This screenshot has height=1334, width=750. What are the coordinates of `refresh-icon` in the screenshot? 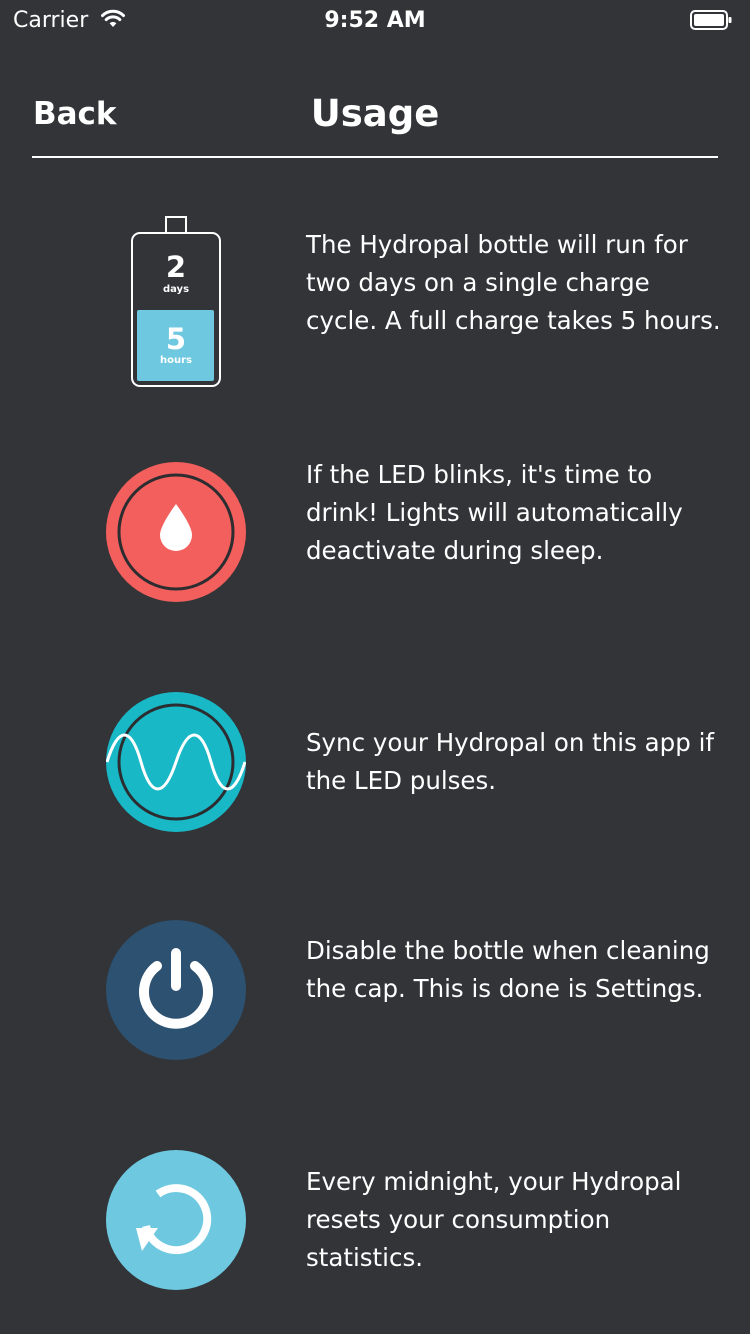 It's located at (176, 1220).